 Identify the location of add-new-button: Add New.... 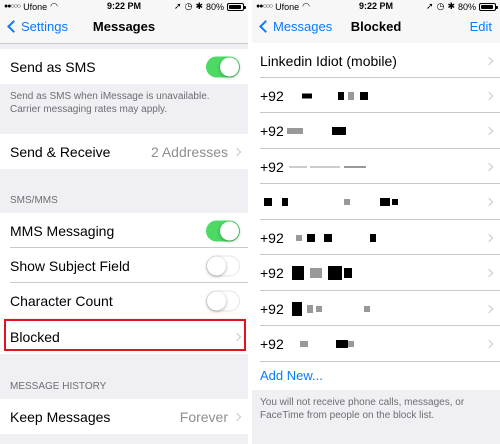
(291, 375).